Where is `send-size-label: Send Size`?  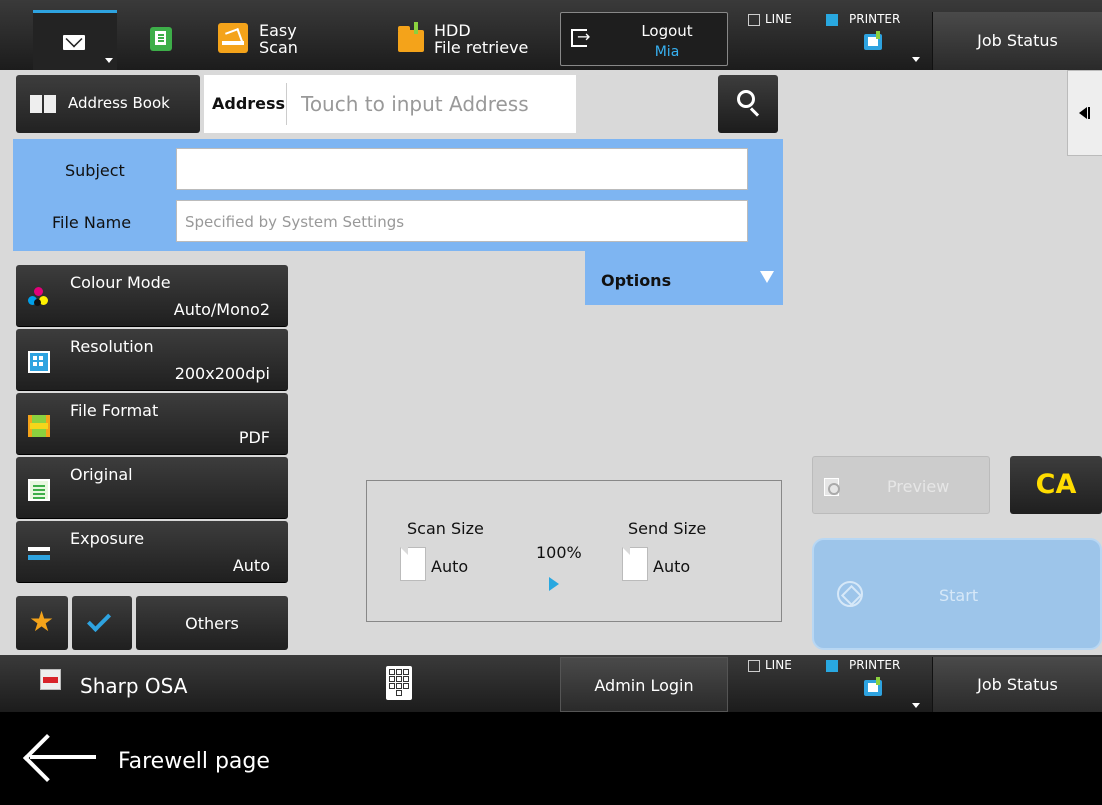
send-size-label: Send Size is located at coordinates (667, 528).